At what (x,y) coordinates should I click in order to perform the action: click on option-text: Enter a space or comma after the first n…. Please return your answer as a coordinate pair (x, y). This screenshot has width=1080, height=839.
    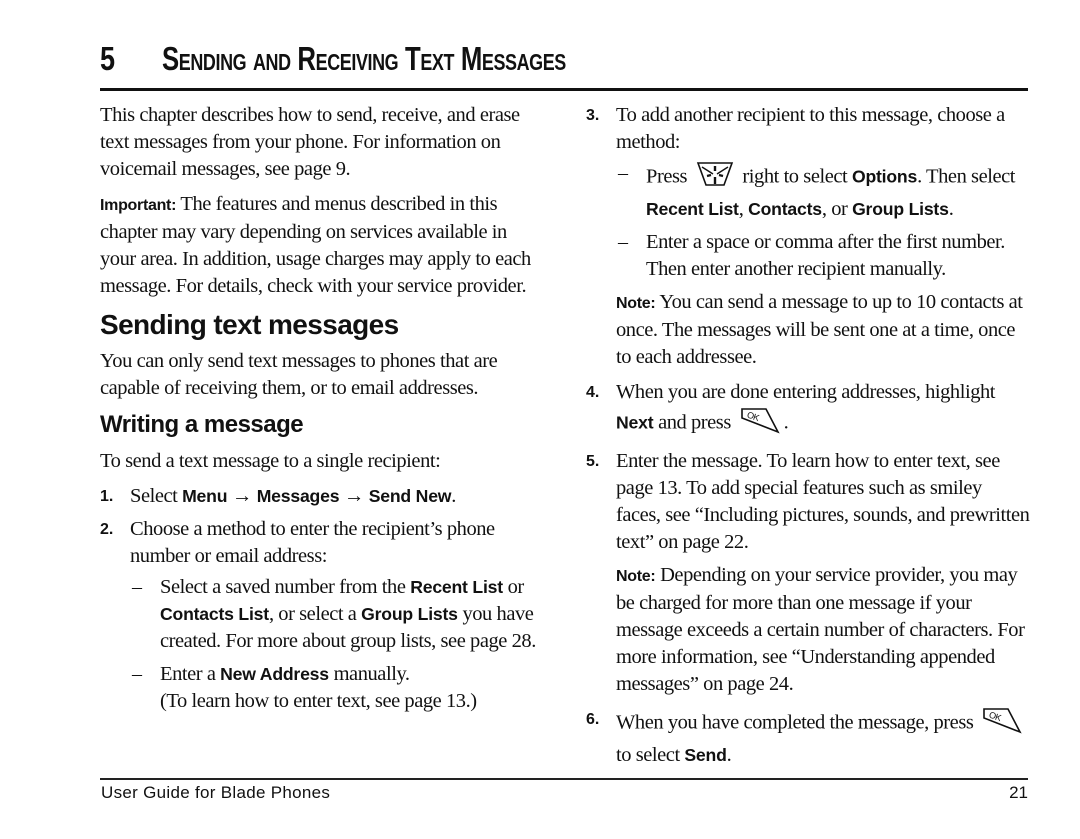
    Looking at the image, I should click on (825, 255).